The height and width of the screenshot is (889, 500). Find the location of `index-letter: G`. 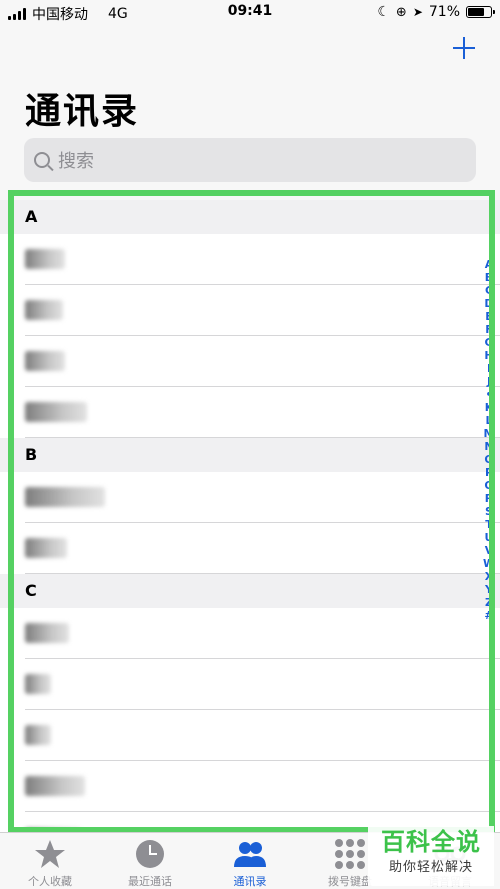

index-letter: G is located at coordinates (488, 342).